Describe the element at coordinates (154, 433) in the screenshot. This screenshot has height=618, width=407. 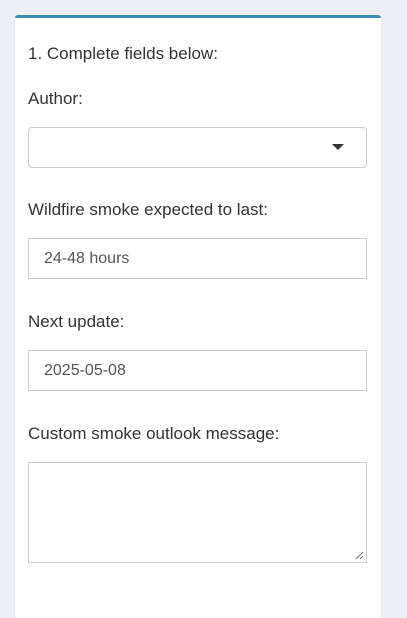
I see `custom-message-label: Custom smoke outlook message:` at that location.